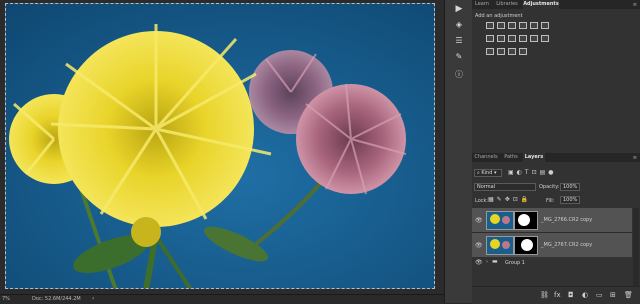 This screenshot has width=640, height=304. Describe the element at coordinates (534, 157) in the screenshot. I see `tab-layers: Layers` at that location.